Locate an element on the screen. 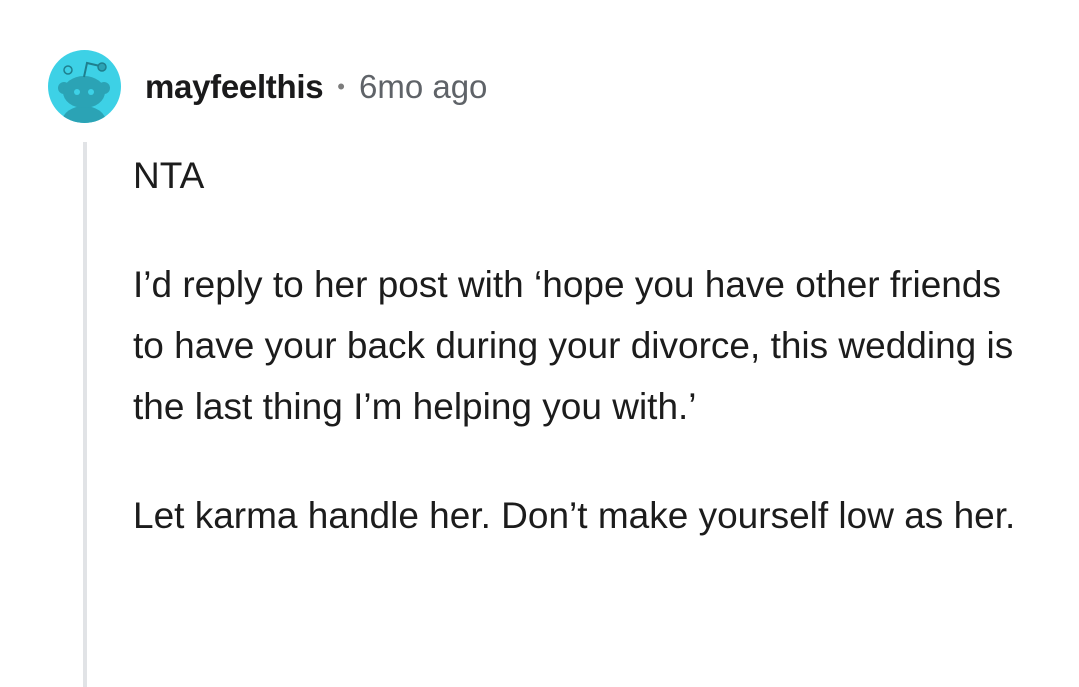  username-link: mayfeelthis is located at coordinates (234, 87).